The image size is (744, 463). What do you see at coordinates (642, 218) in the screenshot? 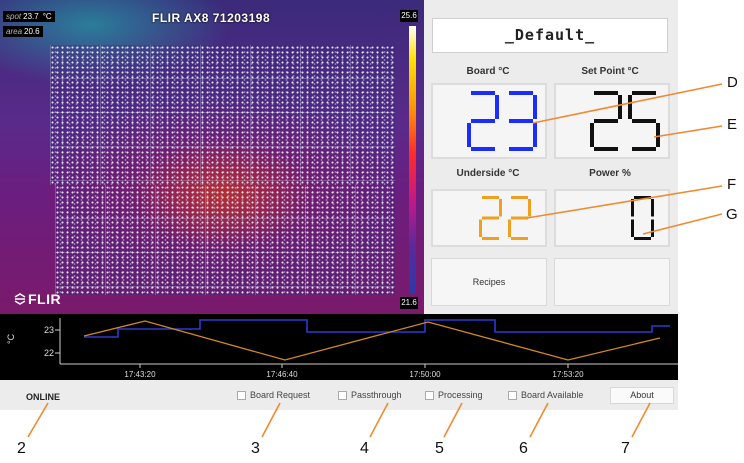
I see `power-digits` at bounding box center [642, 218].